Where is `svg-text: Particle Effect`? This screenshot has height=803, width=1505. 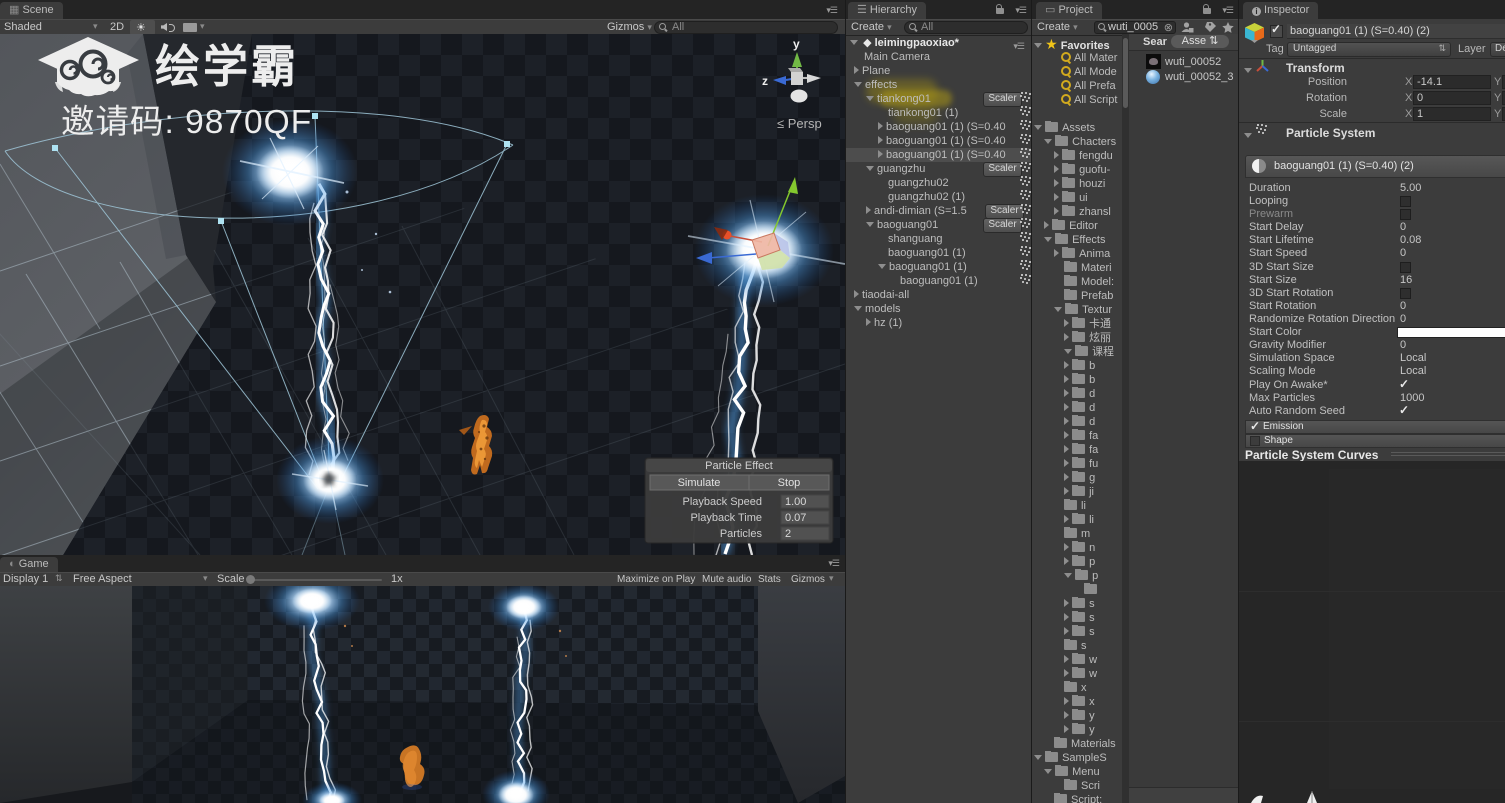
svg-text: Particle Effect is located at coordinates (739, 466).